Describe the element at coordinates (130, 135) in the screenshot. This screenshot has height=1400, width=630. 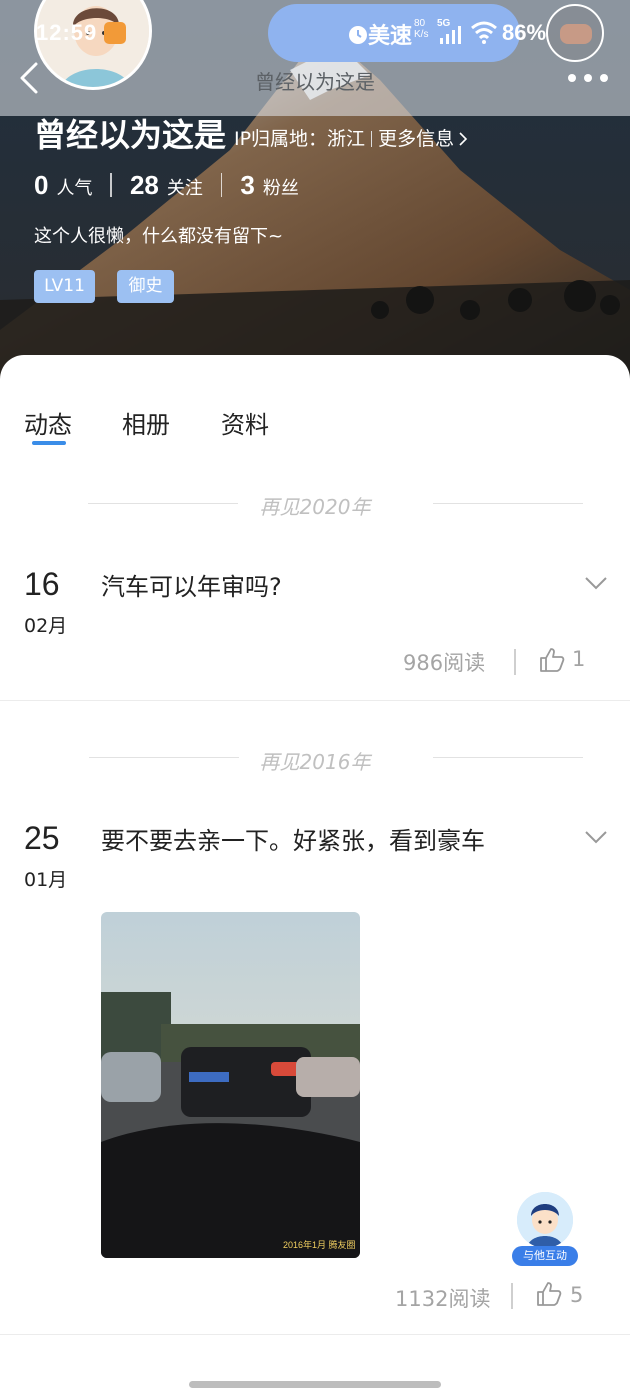
I see `profile-name: 曾经以为这是` at that location.